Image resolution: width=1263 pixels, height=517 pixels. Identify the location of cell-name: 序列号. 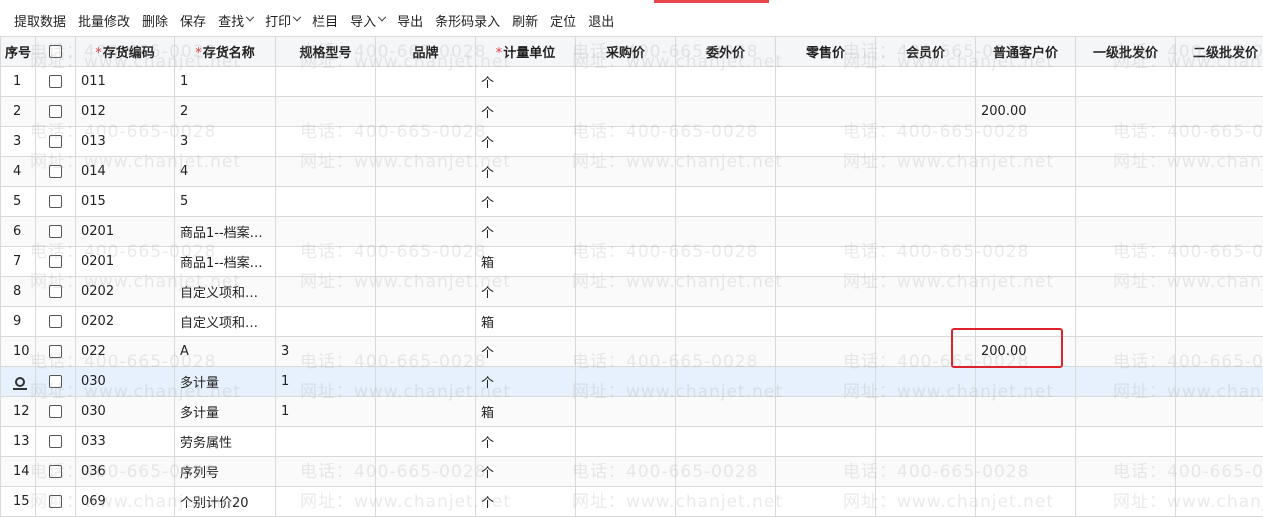
(225, 471).